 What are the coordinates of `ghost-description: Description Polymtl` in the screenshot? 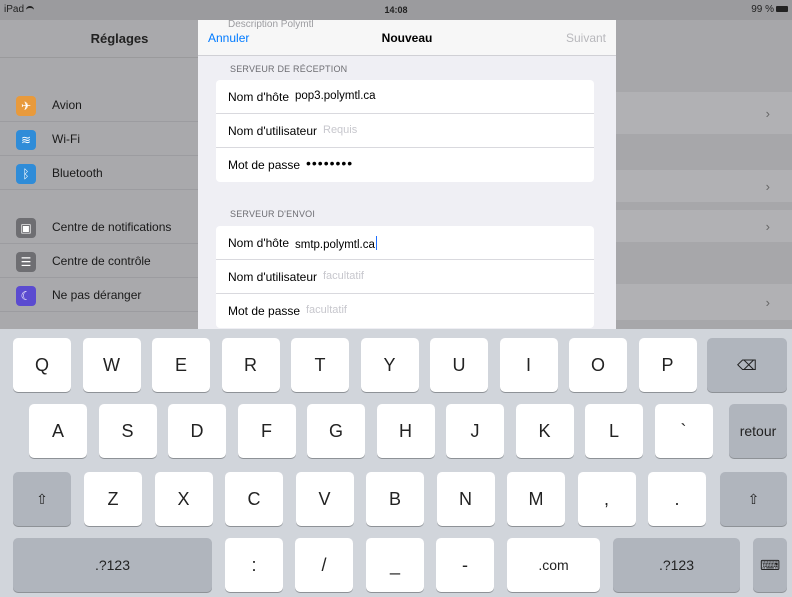 It's located at (271, 25).